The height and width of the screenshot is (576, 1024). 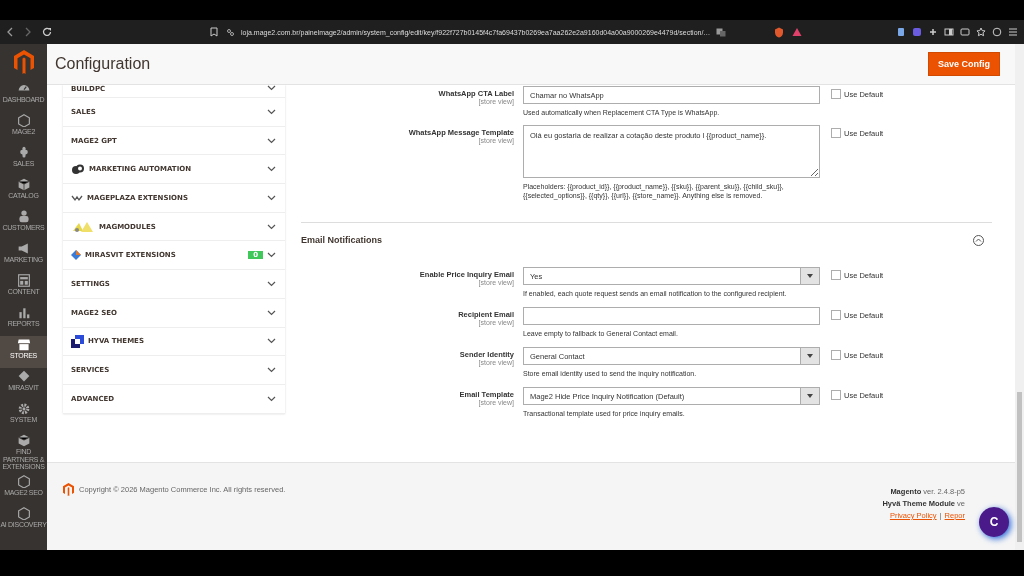 I want to click on input-field, so click(x=671, y=316).